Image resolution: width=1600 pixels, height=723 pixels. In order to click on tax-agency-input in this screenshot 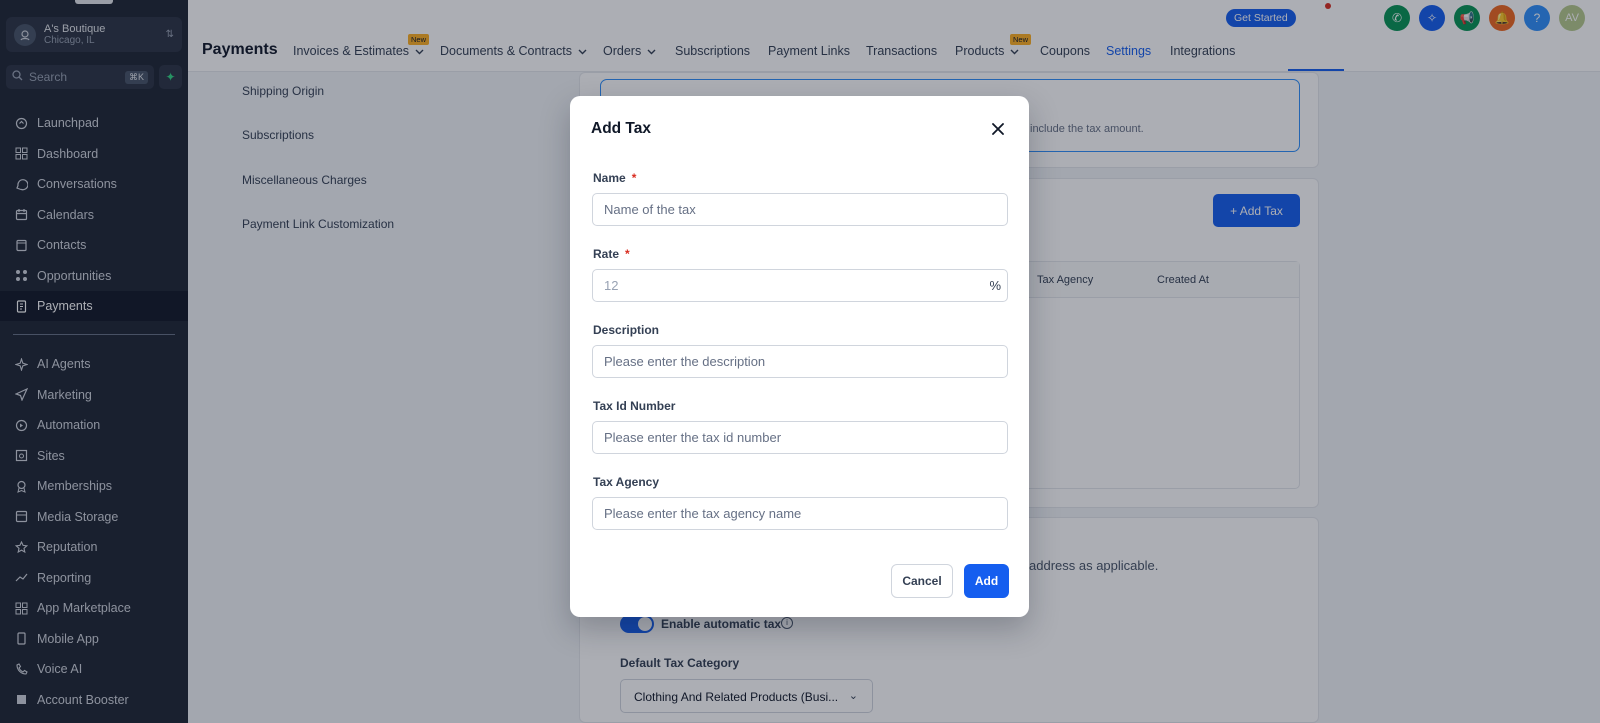, I will do `click(800, 513)`.